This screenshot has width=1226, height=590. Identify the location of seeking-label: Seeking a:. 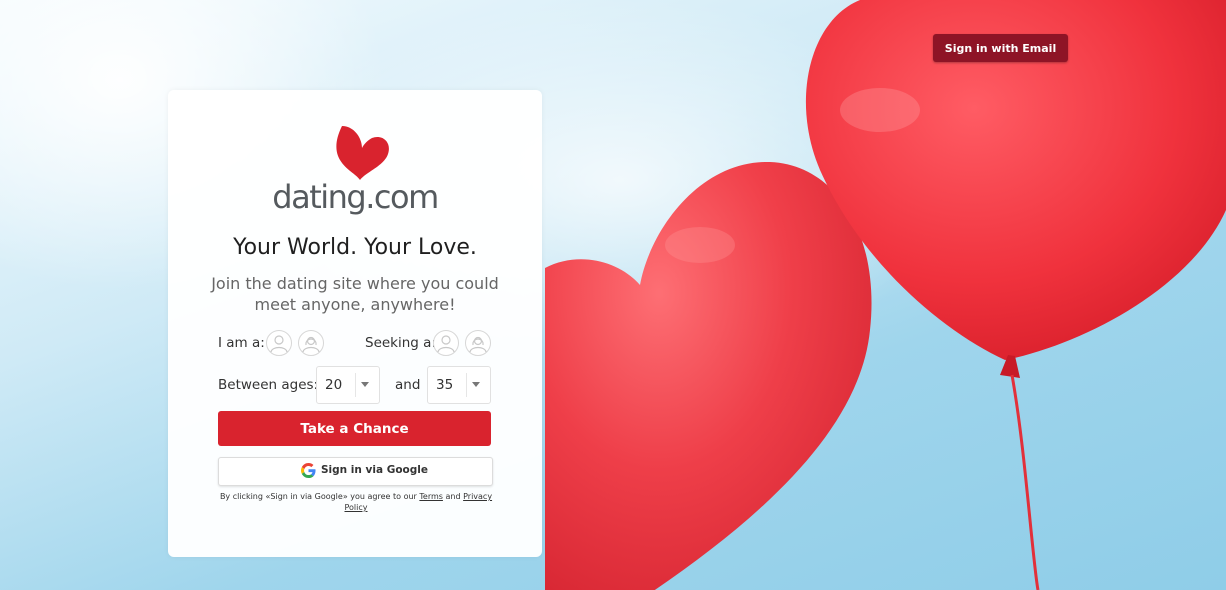
(400, 343).